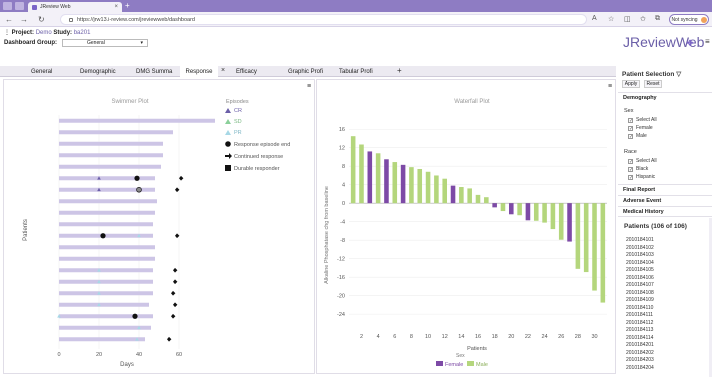 The image size is (712, 377). I want to click on study-value: ba201, so click(82, 33).